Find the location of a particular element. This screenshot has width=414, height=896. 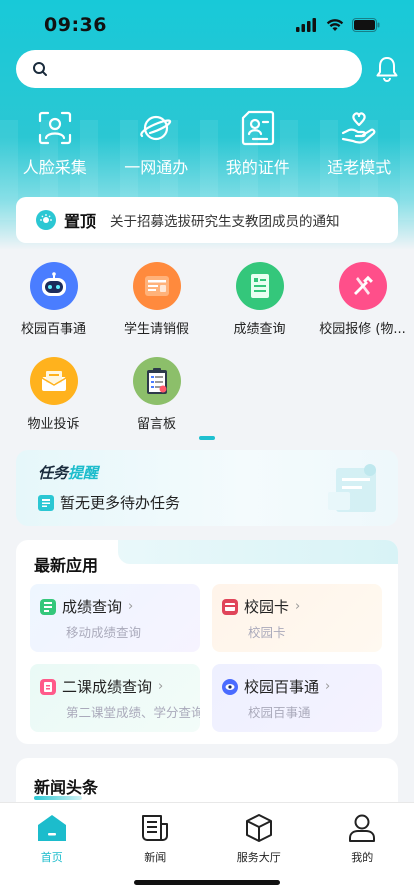

tab-label: 首页 is located at coordinates (51, 857).